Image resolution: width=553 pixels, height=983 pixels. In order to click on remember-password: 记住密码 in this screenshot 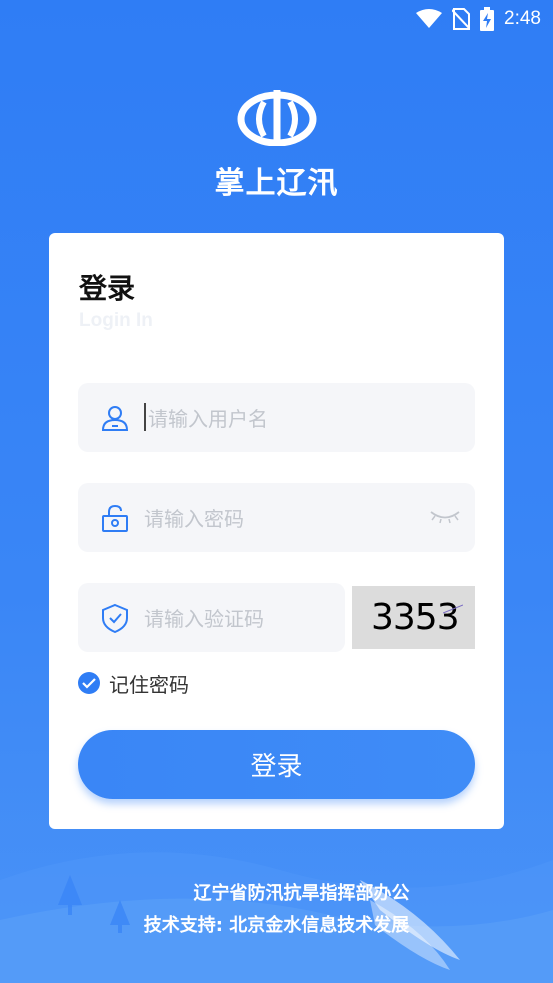, I will do `click(133, 683)`.